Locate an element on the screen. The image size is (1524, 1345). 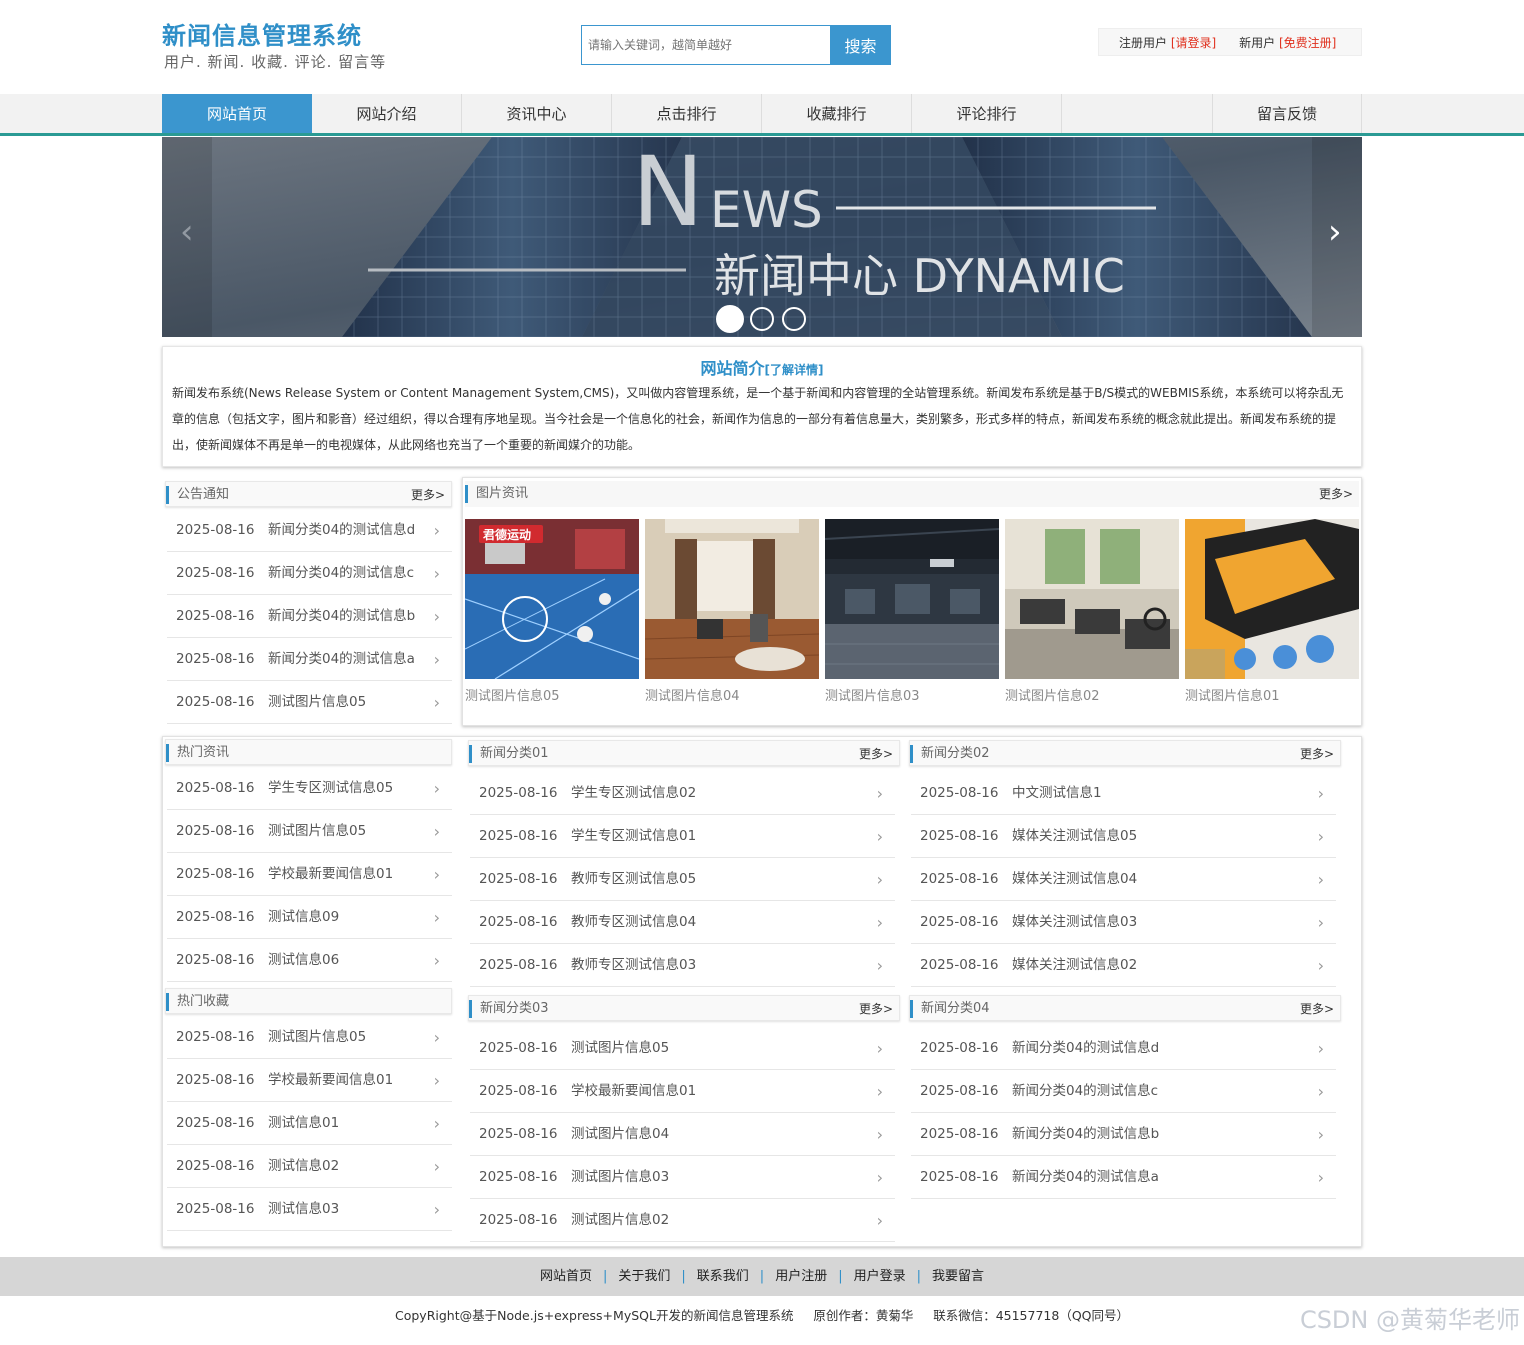
picture-caption: 测试图片信息02 is located at coordinates (1092, 694).